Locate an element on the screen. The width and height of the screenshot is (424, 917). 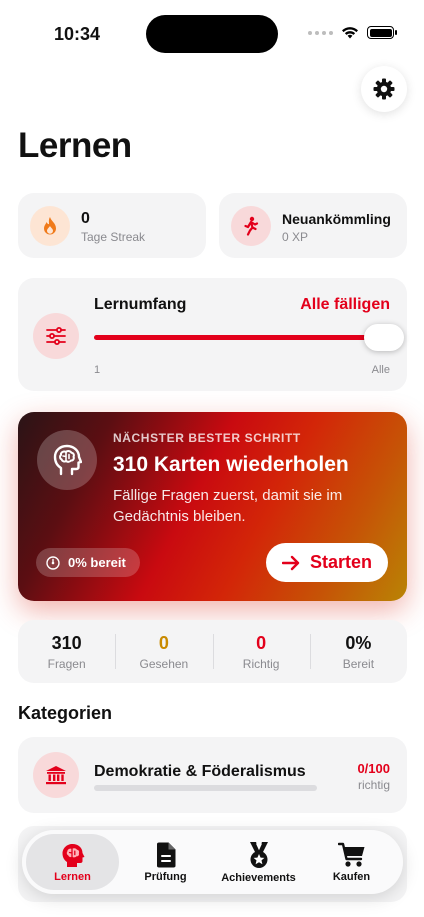
rank-name: Neuankömmling is located at coordinates (336, 219).